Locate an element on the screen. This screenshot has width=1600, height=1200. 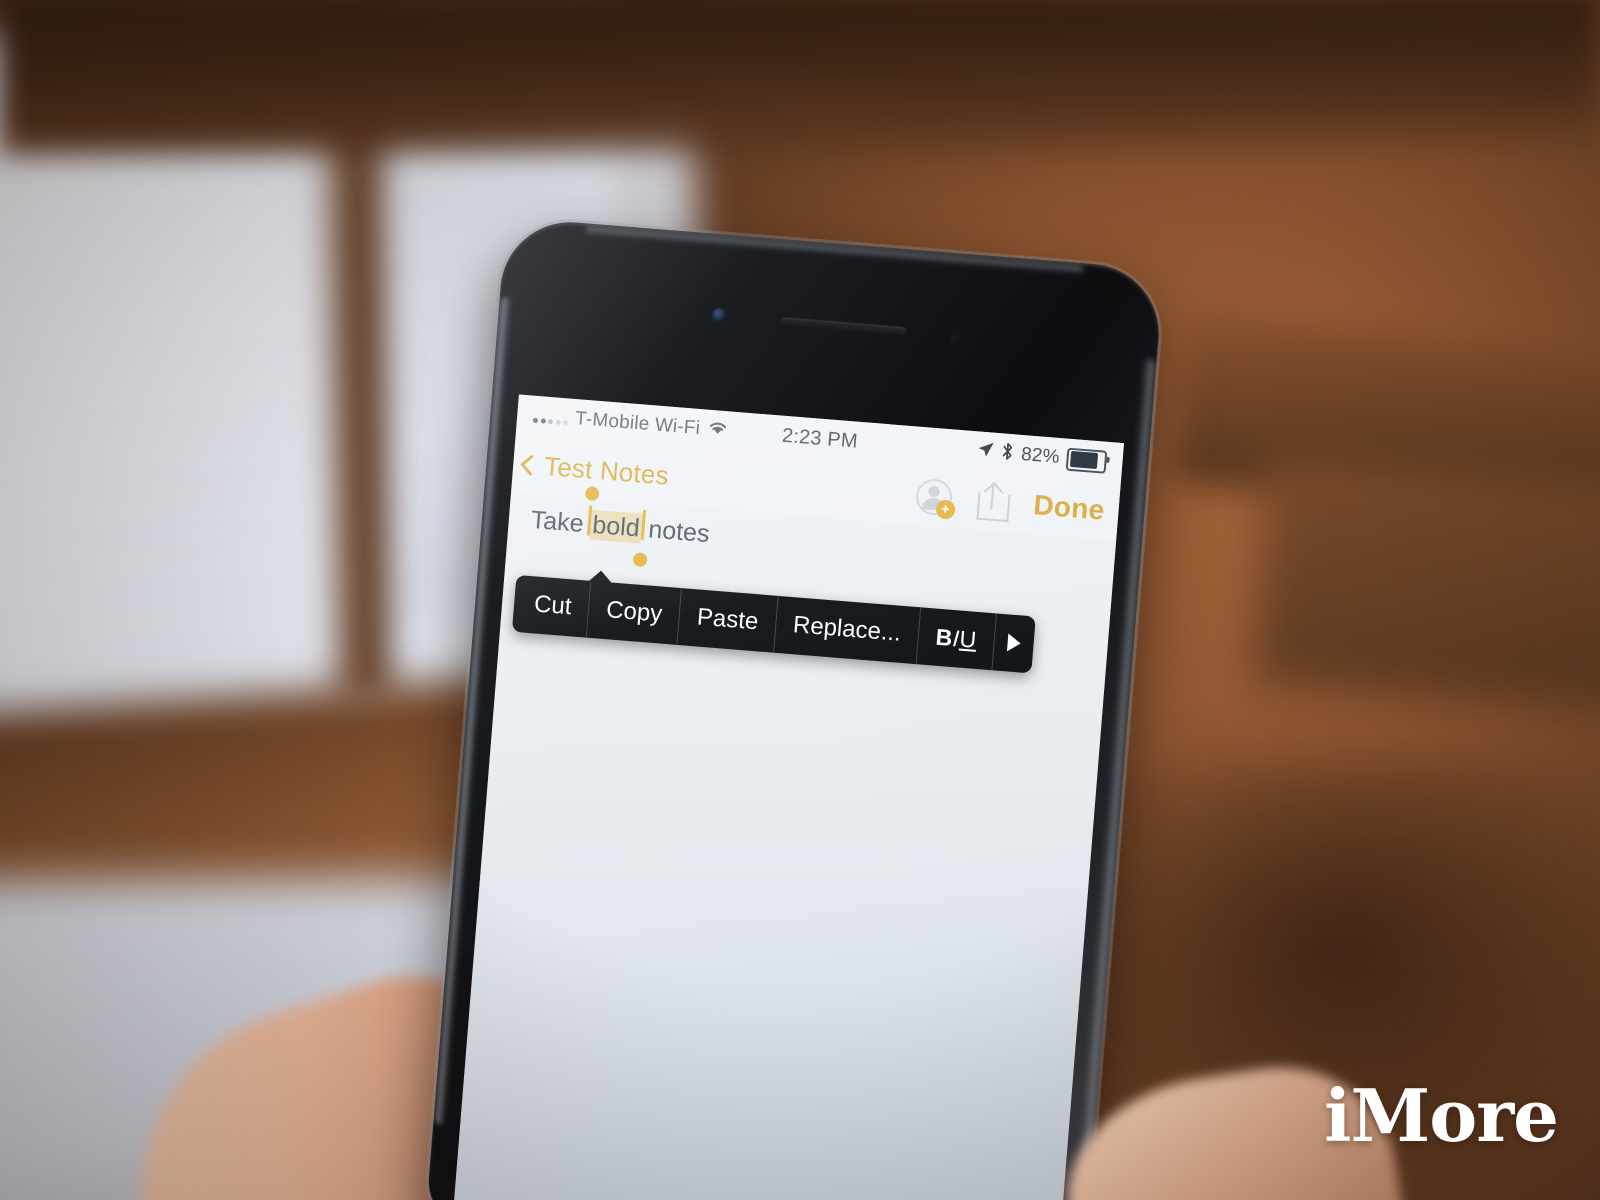
menu-item-copy: Copy is located at coordinates (635, 613).